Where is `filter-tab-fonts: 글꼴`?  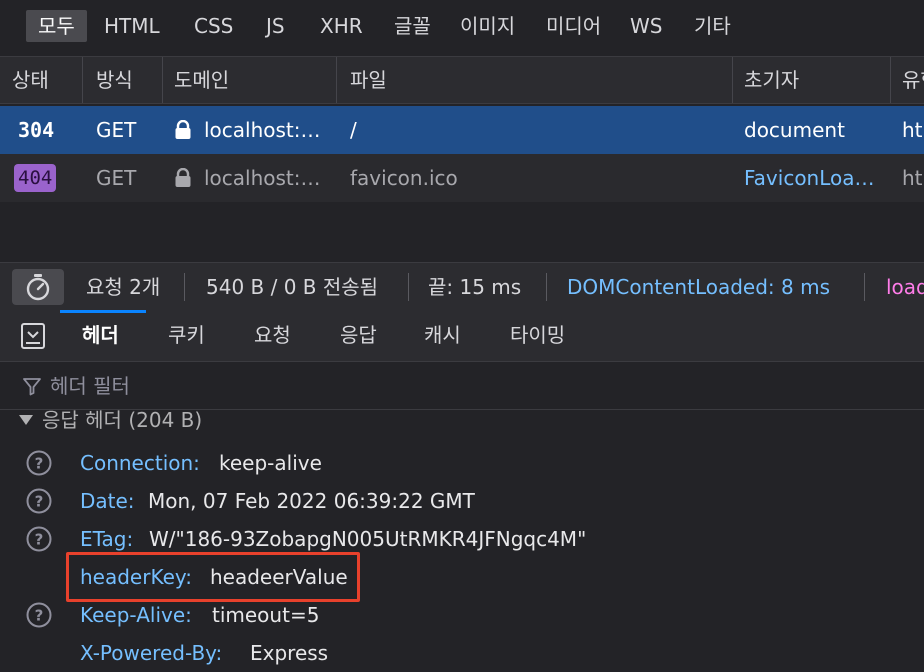
filter-tab-fonts: 글꼴 is located at coordinates (412, 26).